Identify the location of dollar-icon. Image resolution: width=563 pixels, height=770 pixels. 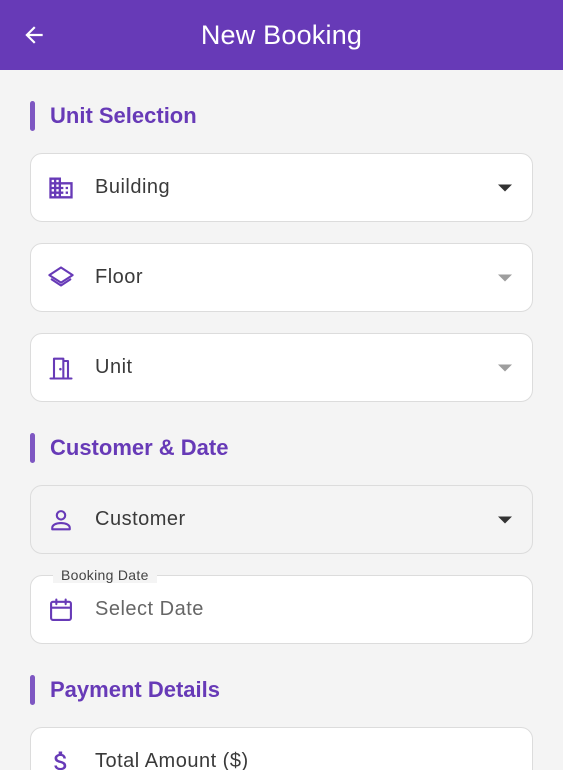
(61, 759).